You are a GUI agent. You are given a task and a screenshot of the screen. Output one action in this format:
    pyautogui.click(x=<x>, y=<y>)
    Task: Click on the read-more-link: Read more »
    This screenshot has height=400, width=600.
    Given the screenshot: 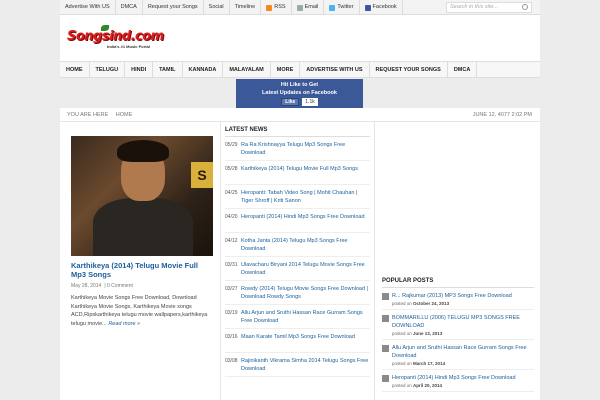 What is the action you would take?
    pyautogui.click(x=124, y=324)
    